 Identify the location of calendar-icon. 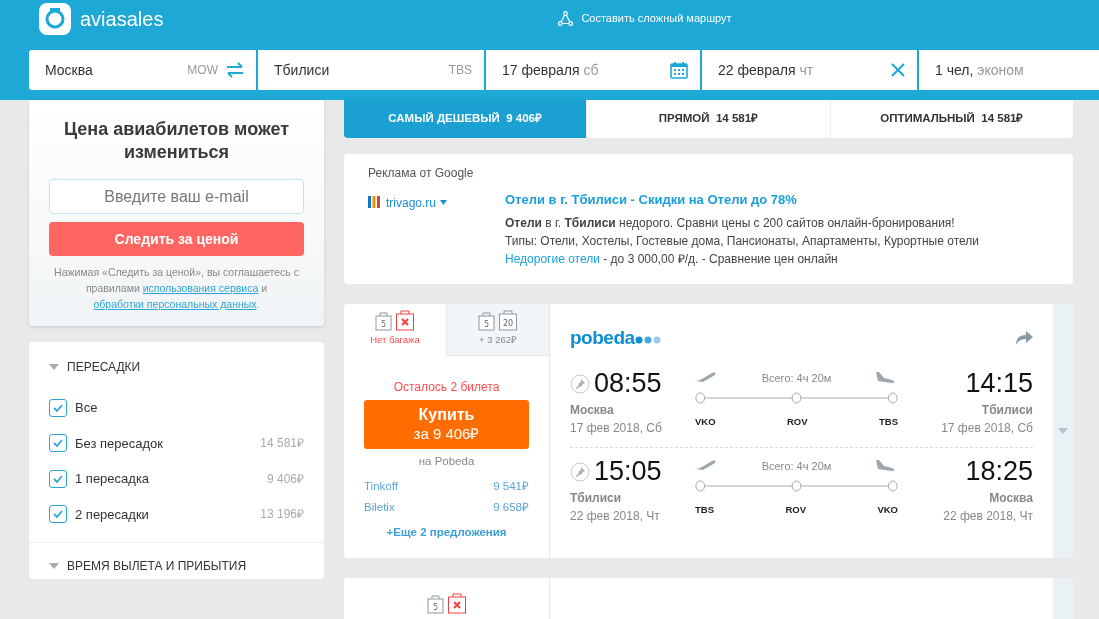
(679, 70).